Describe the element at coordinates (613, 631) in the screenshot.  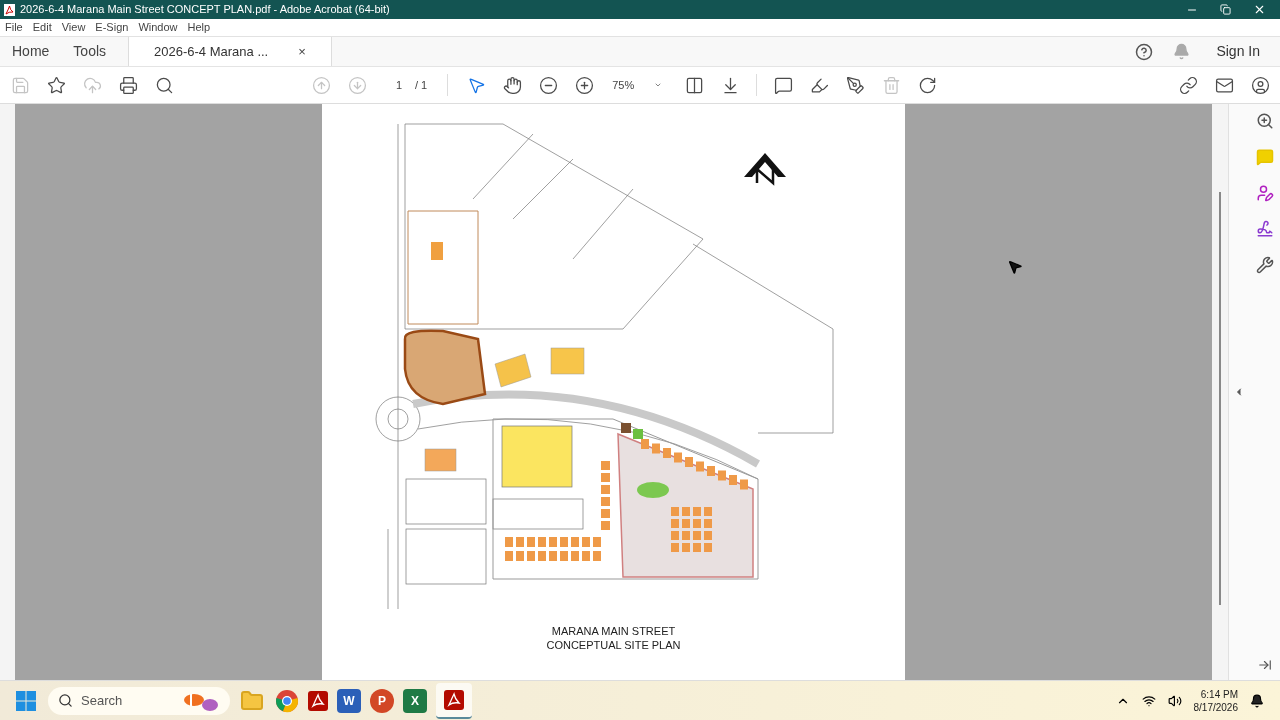
I see `plan-caption: MARANA MAIN STREET` at that location.